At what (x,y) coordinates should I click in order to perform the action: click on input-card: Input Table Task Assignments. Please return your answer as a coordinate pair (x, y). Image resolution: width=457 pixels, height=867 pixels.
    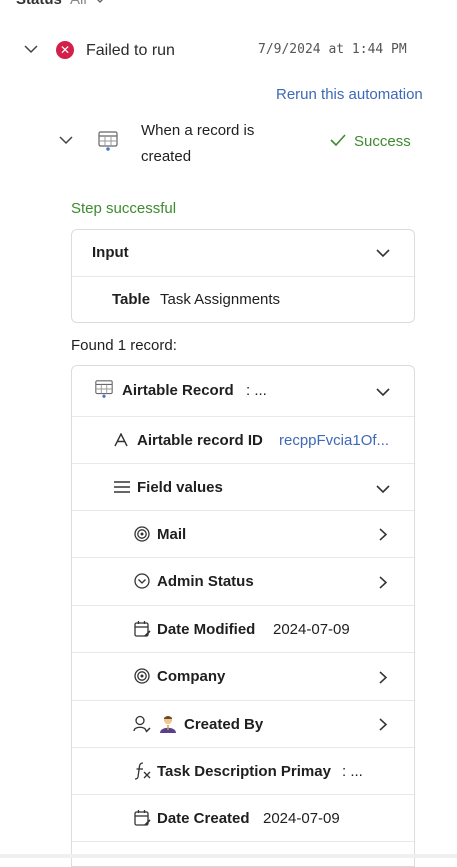
    Looking at the image, I should click on (243, 276).